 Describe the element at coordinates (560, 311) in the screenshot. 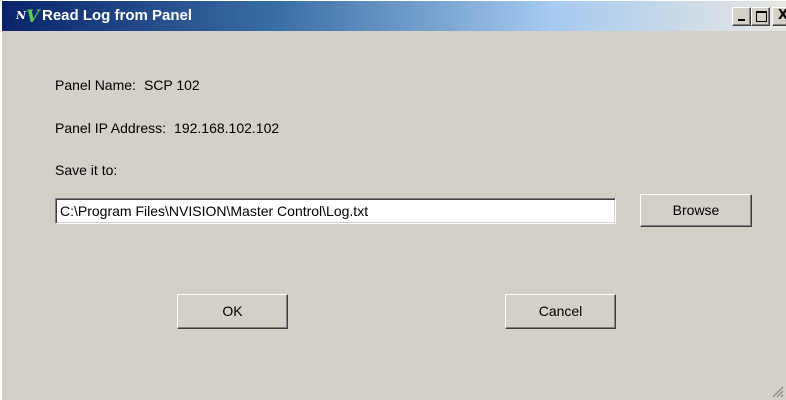

I see `cancel-button: Cancel` at that location.